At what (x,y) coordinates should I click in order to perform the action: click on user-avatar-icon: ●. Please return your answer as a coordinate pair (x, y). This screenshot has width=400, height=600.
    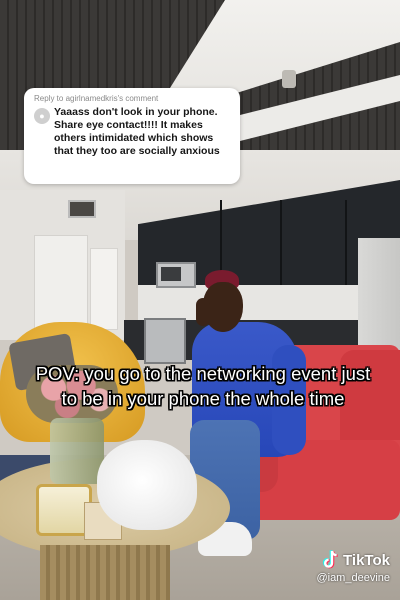
    Looking at the image, I should click on (42, 116).